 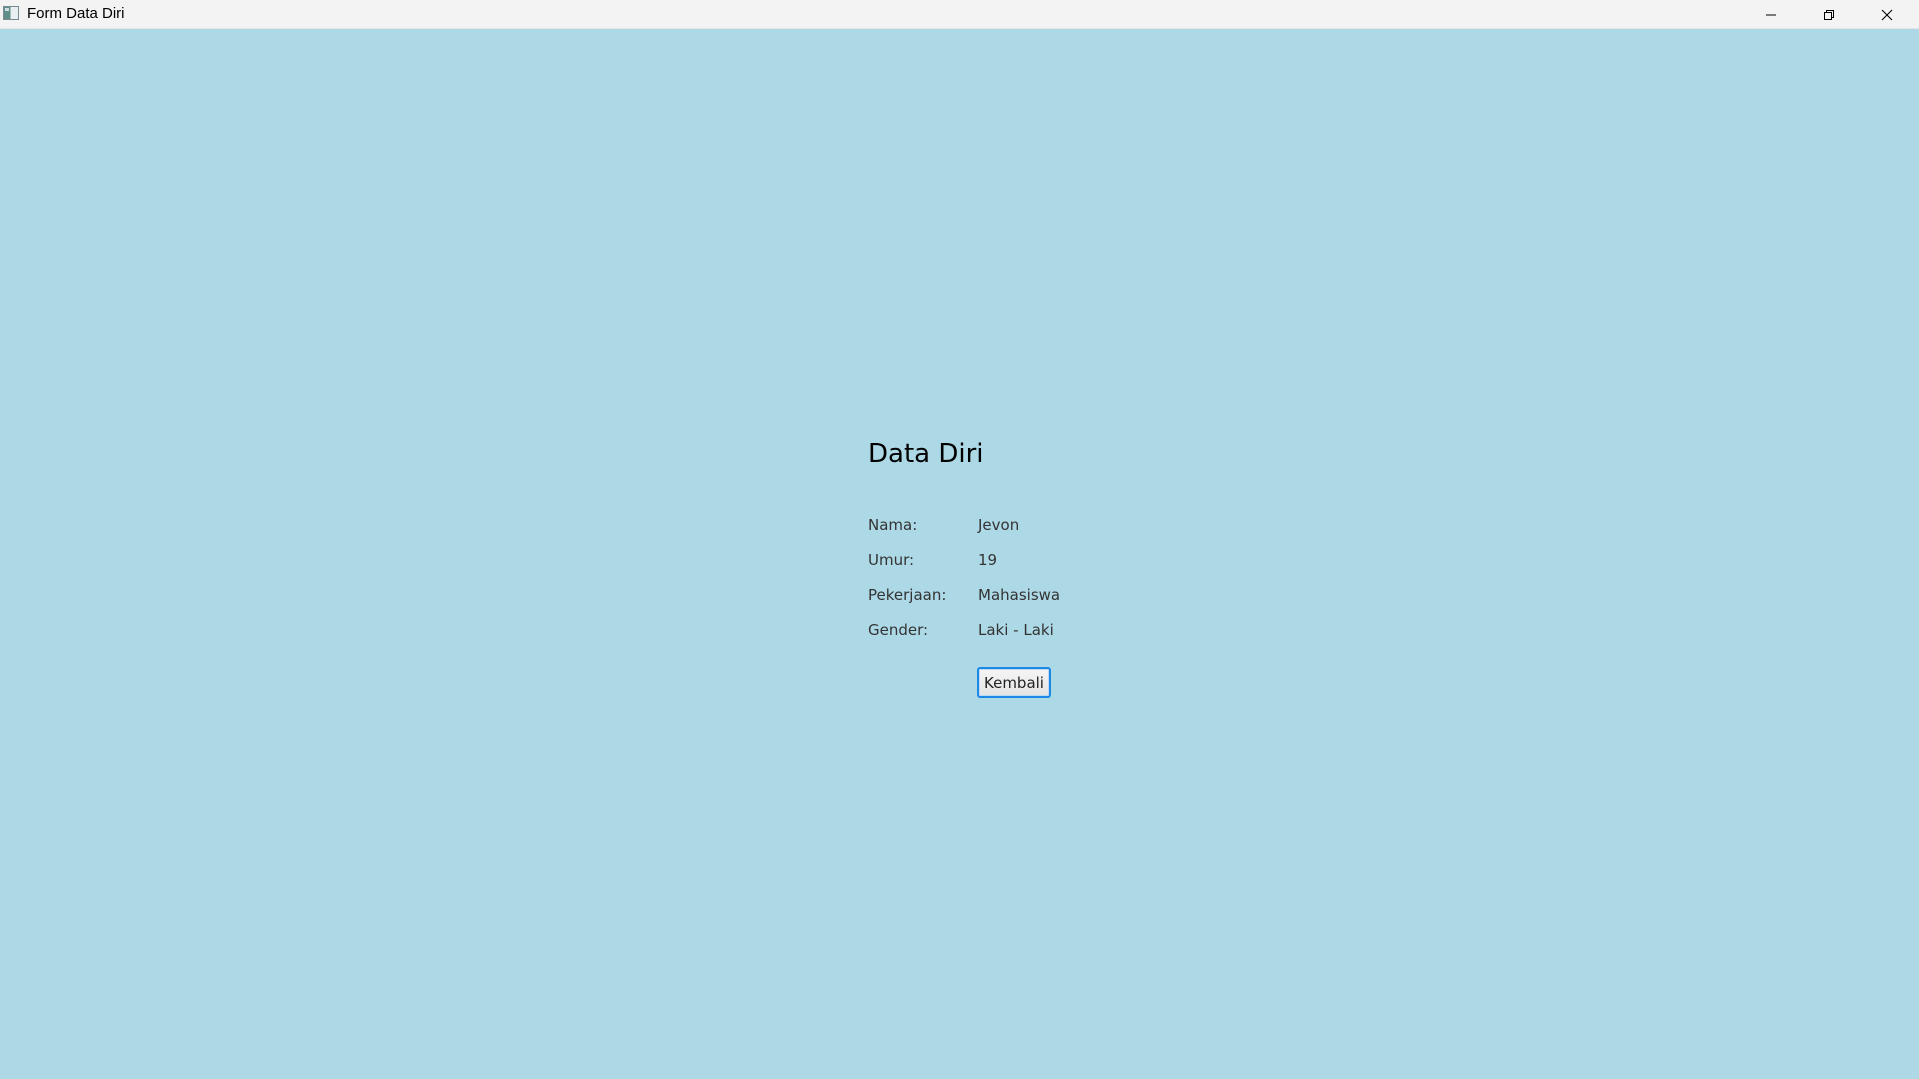 I want to click on field-label-umur: Umur:, so click(x=891, y=560).